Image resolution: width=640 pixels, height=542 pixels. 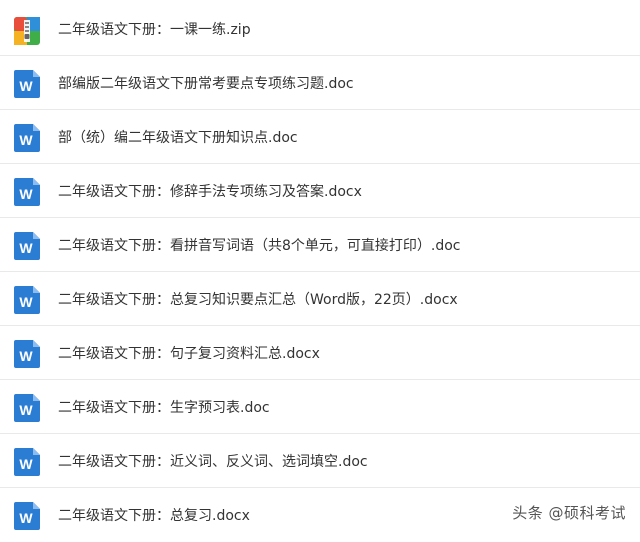 I want to click on file-name: 部（统）编二年级语文下册知识点.doc, so click(x=178, y=136).